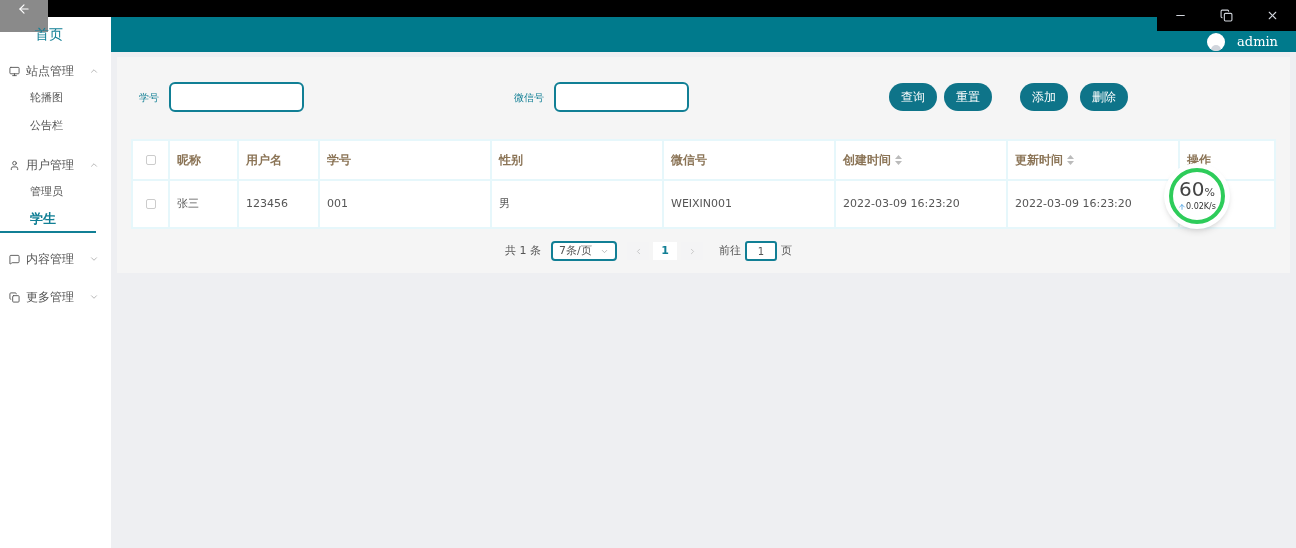 This screenshot has width=1296, height=548. What do you see at coordinates (55, 259) in the screenshot?
I see `menu-group: 内容管理` at bounding box center [55, 259].